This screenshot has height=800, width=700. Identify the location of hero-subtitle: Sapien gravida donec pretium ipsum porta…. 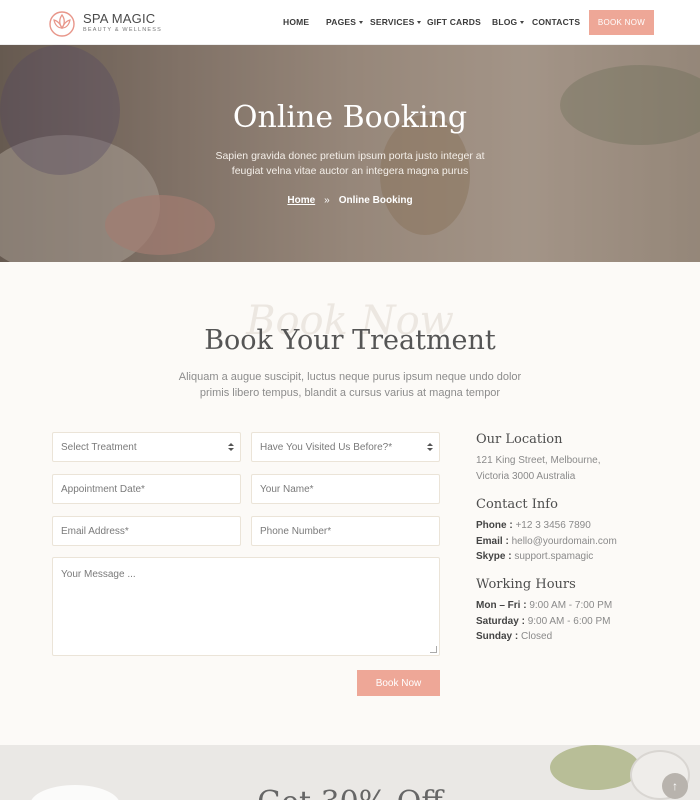
(350, 163).